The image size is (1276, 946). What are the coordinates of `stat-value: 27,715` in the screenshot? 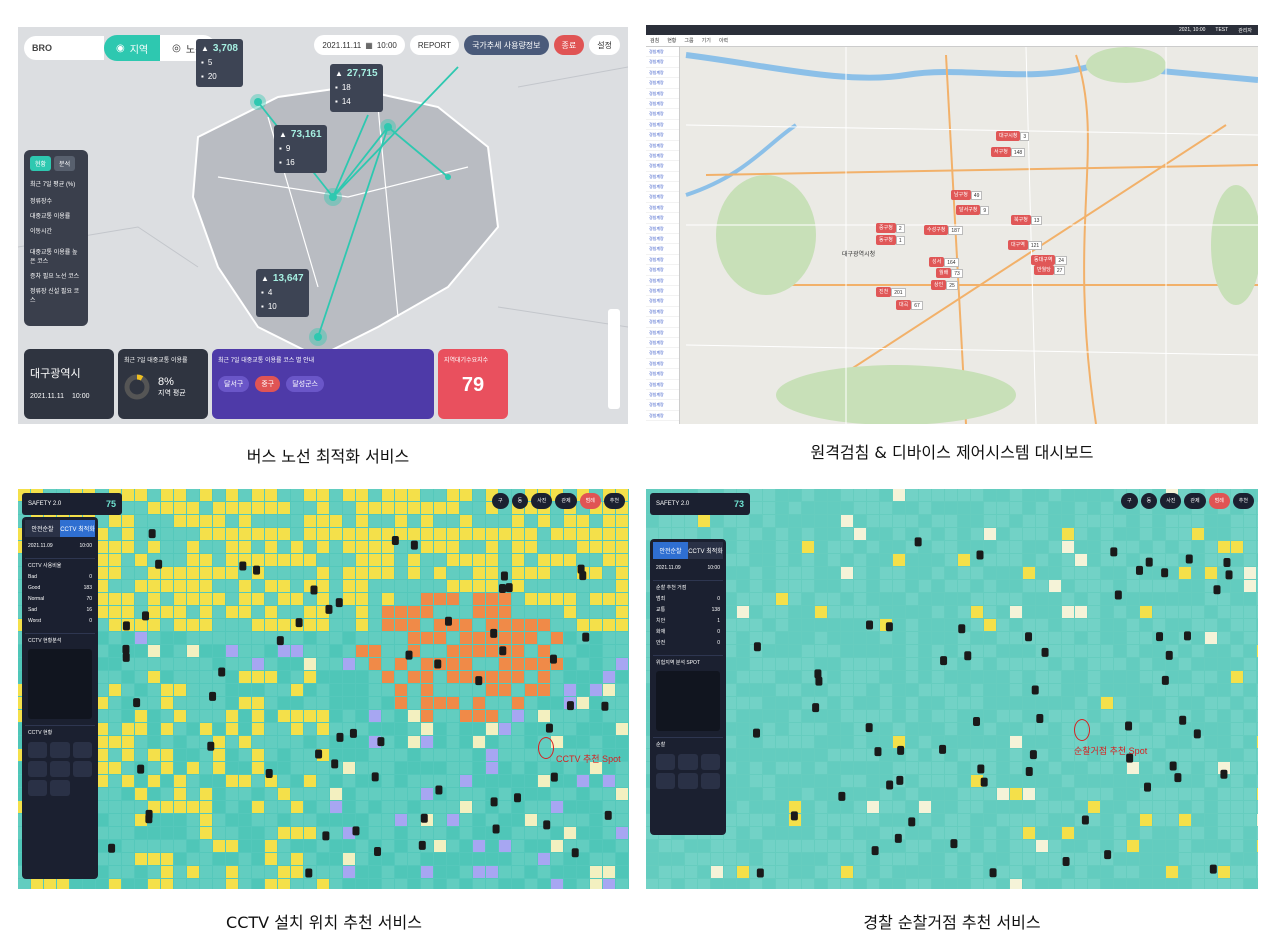 It's located at (362, 73).